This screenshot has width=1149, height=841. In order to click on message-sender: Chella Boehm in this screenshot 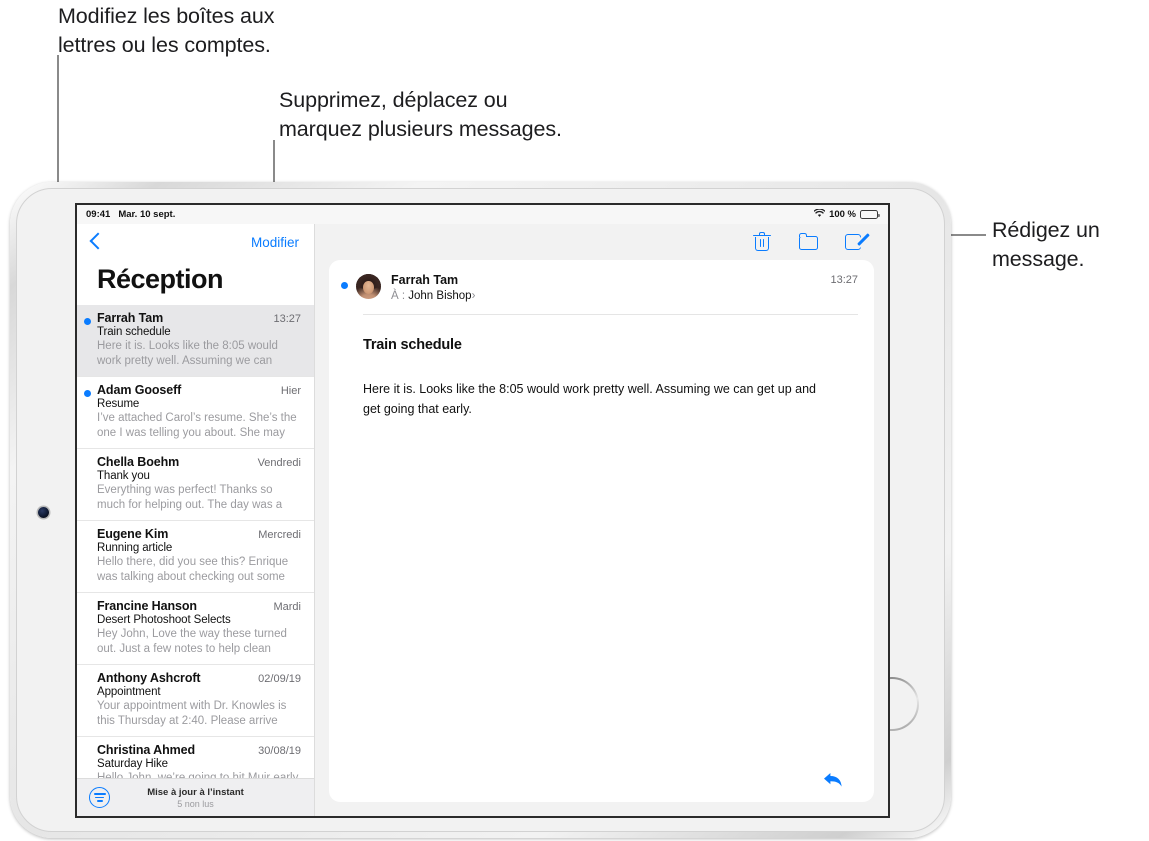, I will do `click(138, 462)`.